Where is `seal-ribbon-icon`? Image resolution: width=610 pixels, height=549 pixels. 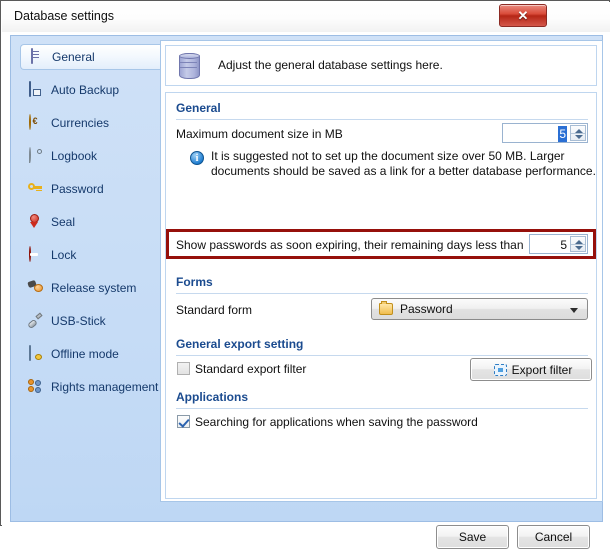 seal-ribbon-icon is located at coordinates (36, 222).